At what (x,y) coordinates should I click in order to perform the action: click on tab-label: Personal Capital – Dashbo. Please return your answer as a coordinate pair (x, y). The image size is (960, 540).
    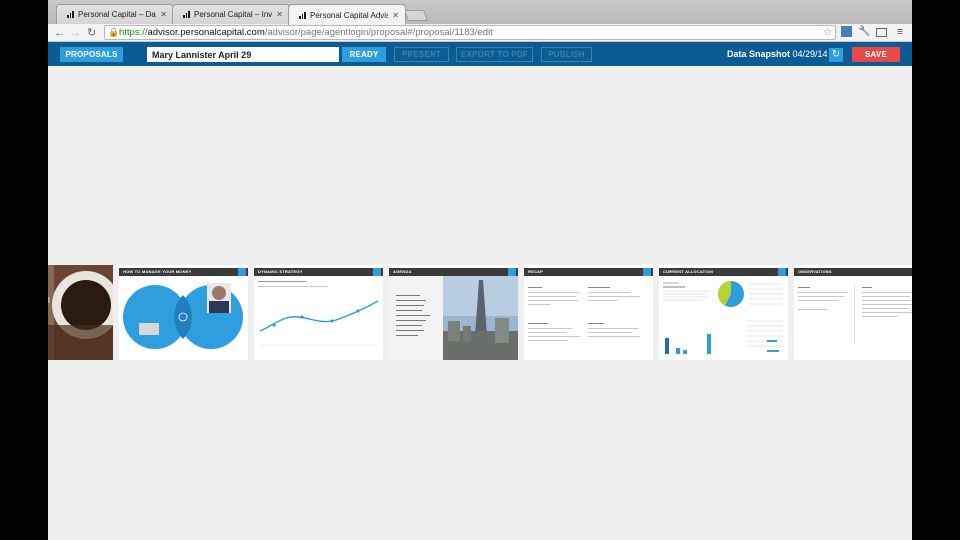
    Looking at the image, I should click on (117, 14).